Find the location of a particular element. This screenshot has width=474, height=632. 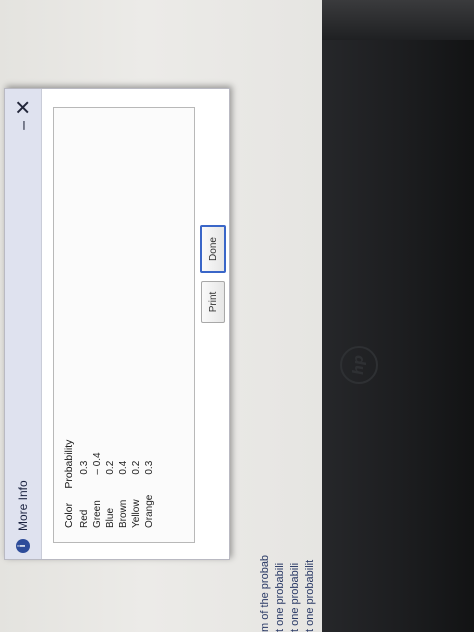

table-row: Brown 0.4 is located at coordinates (123, 481).